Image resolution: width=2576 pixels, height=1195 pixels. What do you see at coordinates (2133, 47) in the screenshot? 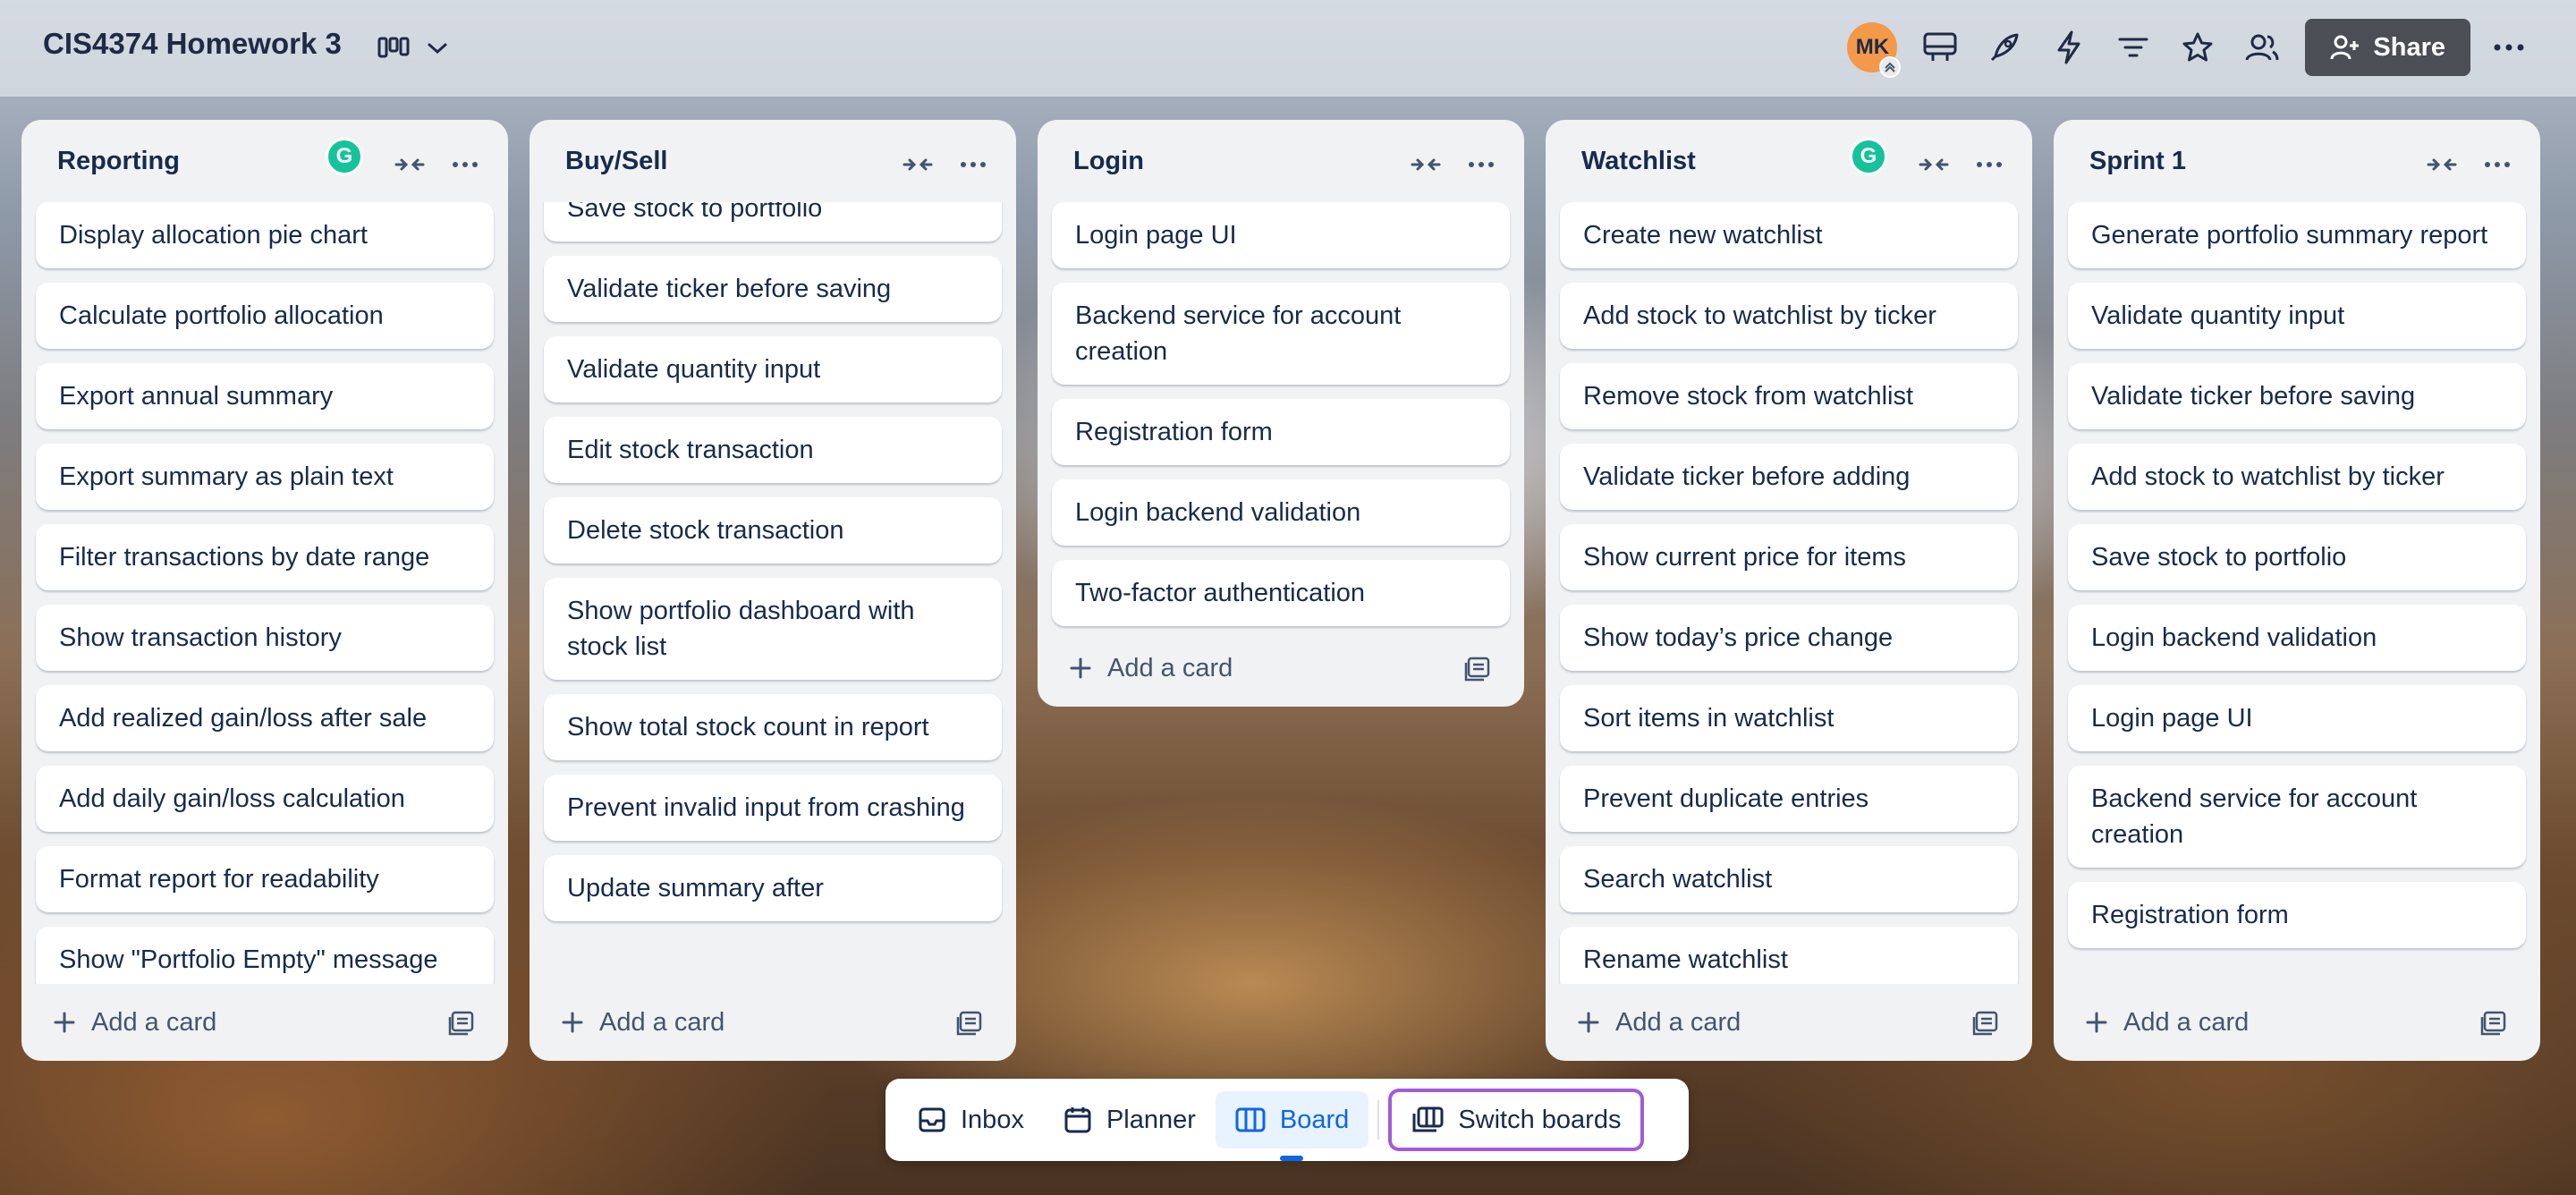
I see `filter-icon` at bounding box center [2133, 47].